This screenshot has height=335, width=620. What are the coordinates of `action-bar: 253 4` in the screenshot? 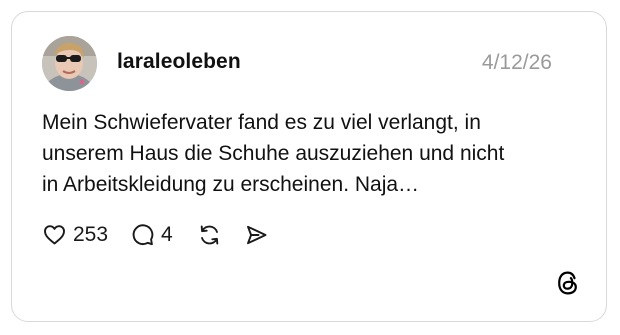 It's located at (155, 235).